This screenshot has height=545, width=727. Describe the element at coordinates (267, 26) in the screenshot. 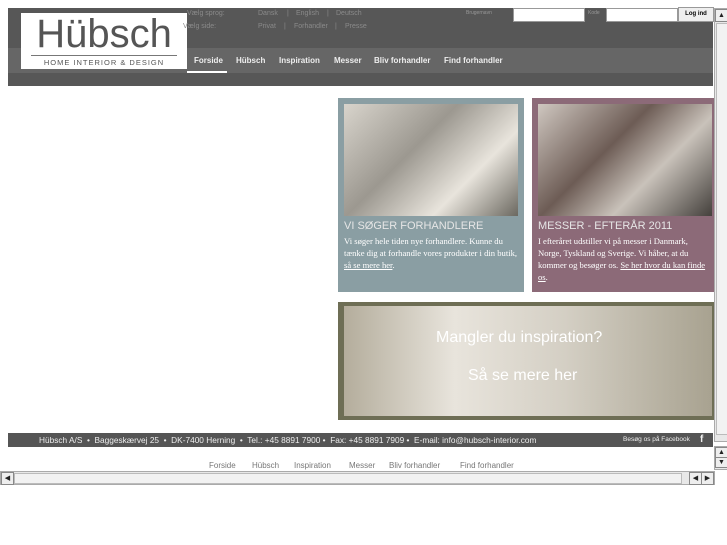

I see `side-privat: Privat` at that location.